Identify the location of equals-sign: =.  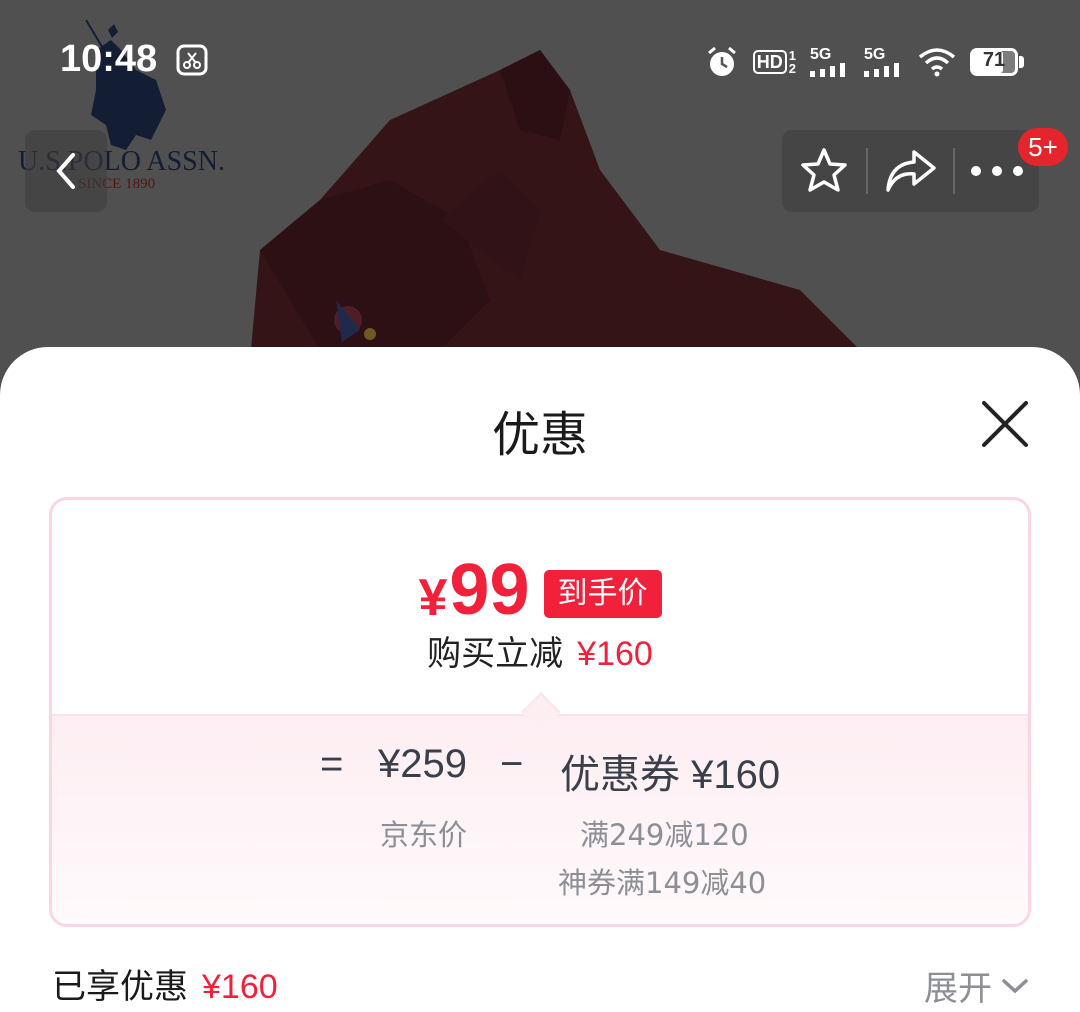
(332, 764).